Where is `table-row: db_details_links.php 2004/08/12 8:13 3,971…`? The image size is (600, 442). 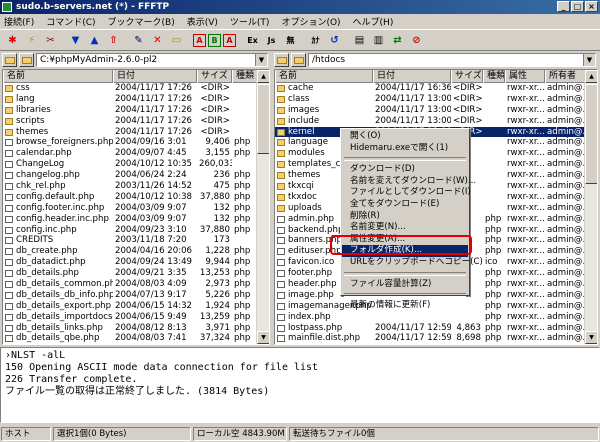
table-row: db_details_links.php 2004/08/12 8:13 3,971… is located at coordinates (136, 328).